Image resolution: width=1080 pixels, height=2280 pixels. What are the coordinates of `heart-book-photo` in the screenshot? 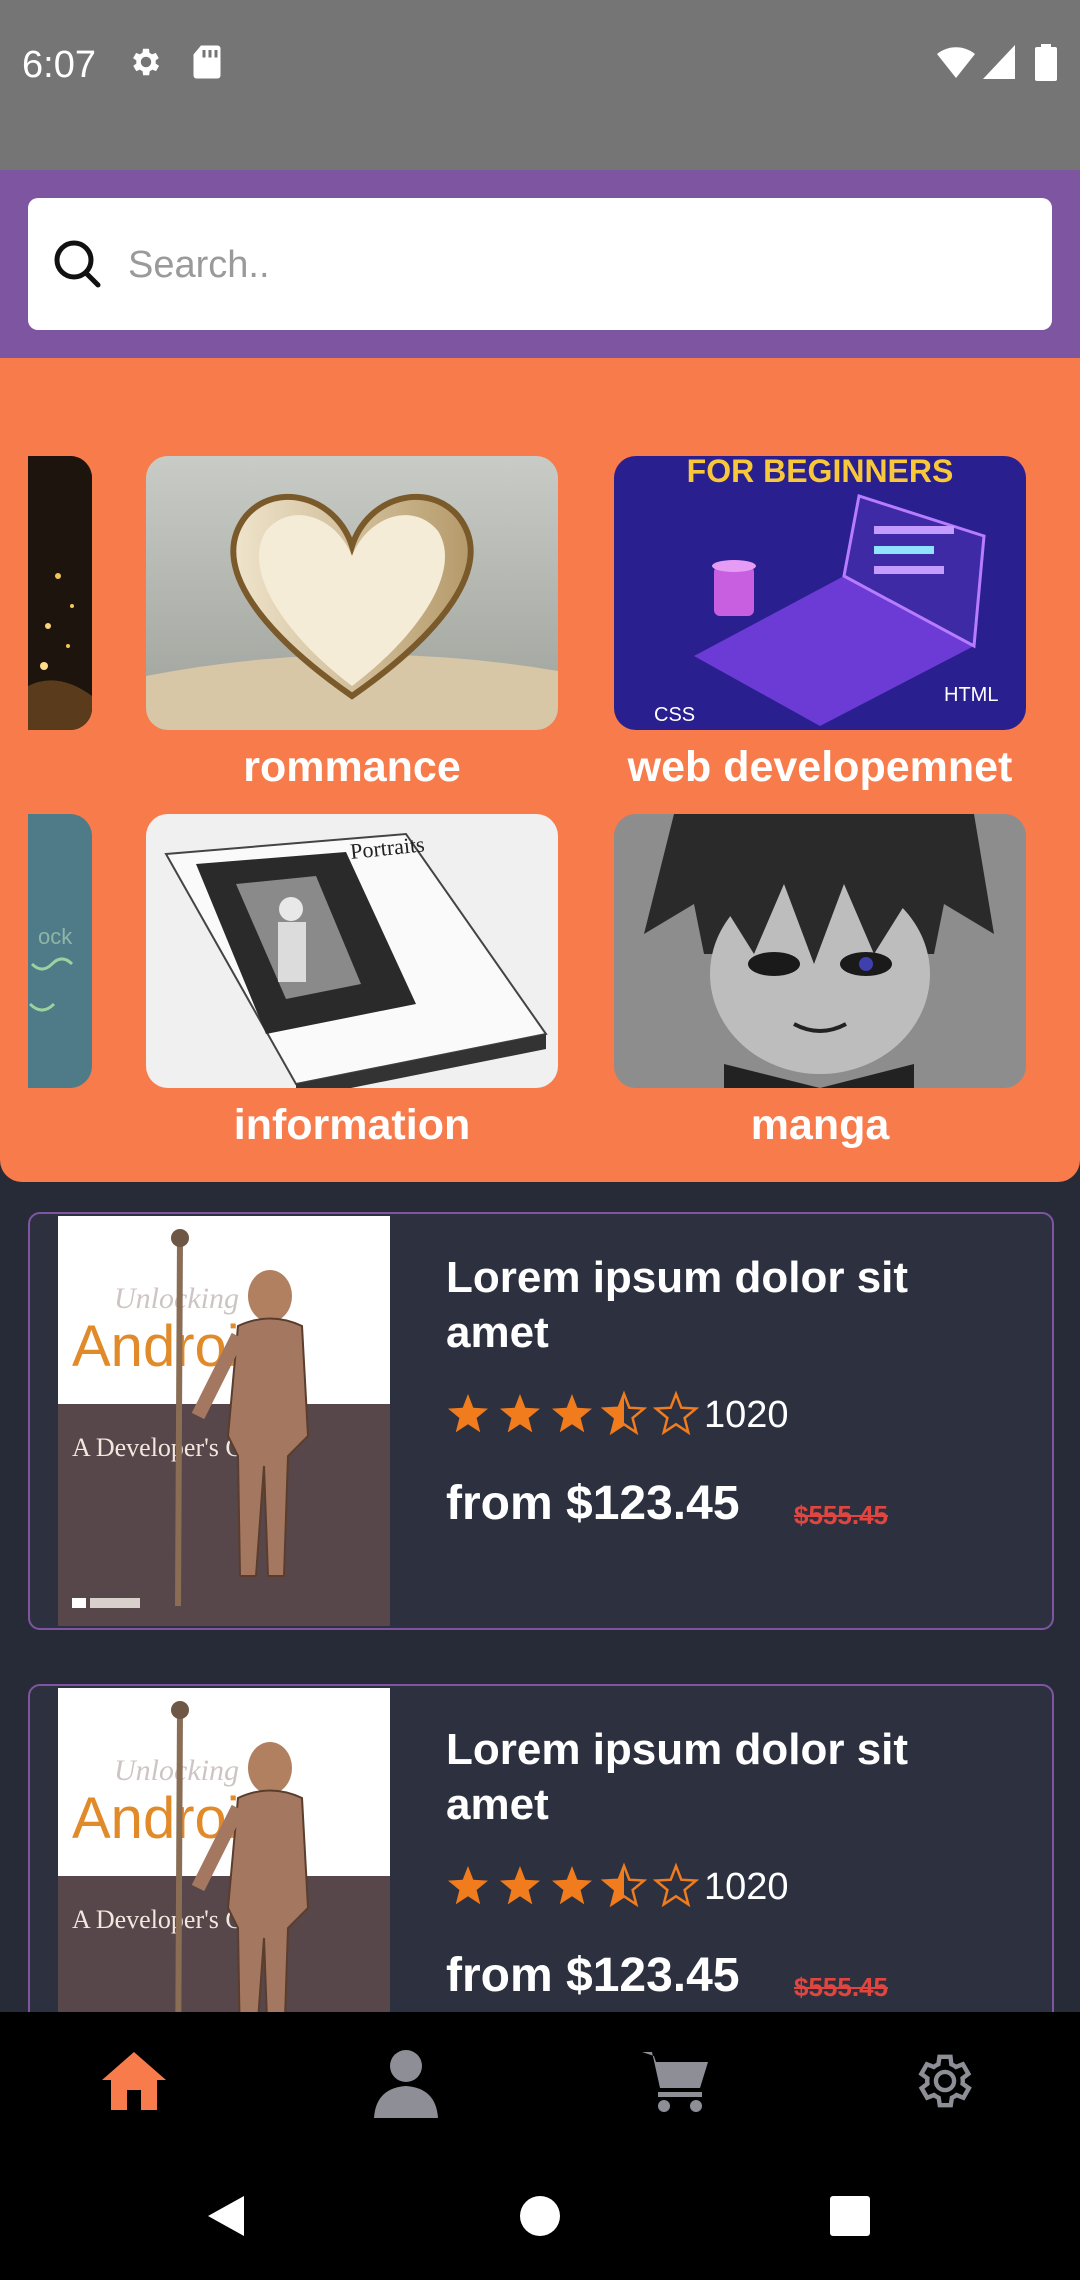 It's located at (352, 593).